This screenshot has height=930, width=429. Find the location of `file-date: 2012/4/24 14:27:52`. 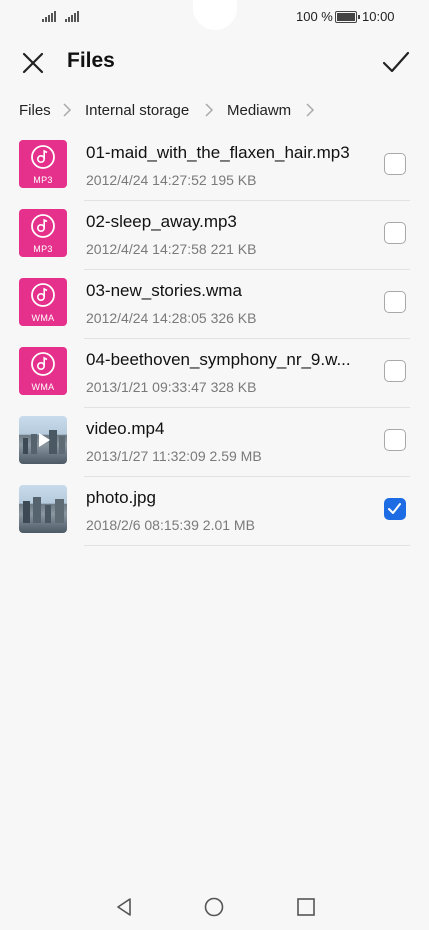

file-date: 2012/4/24 14:27:52 is located at coordinates (146, 180).